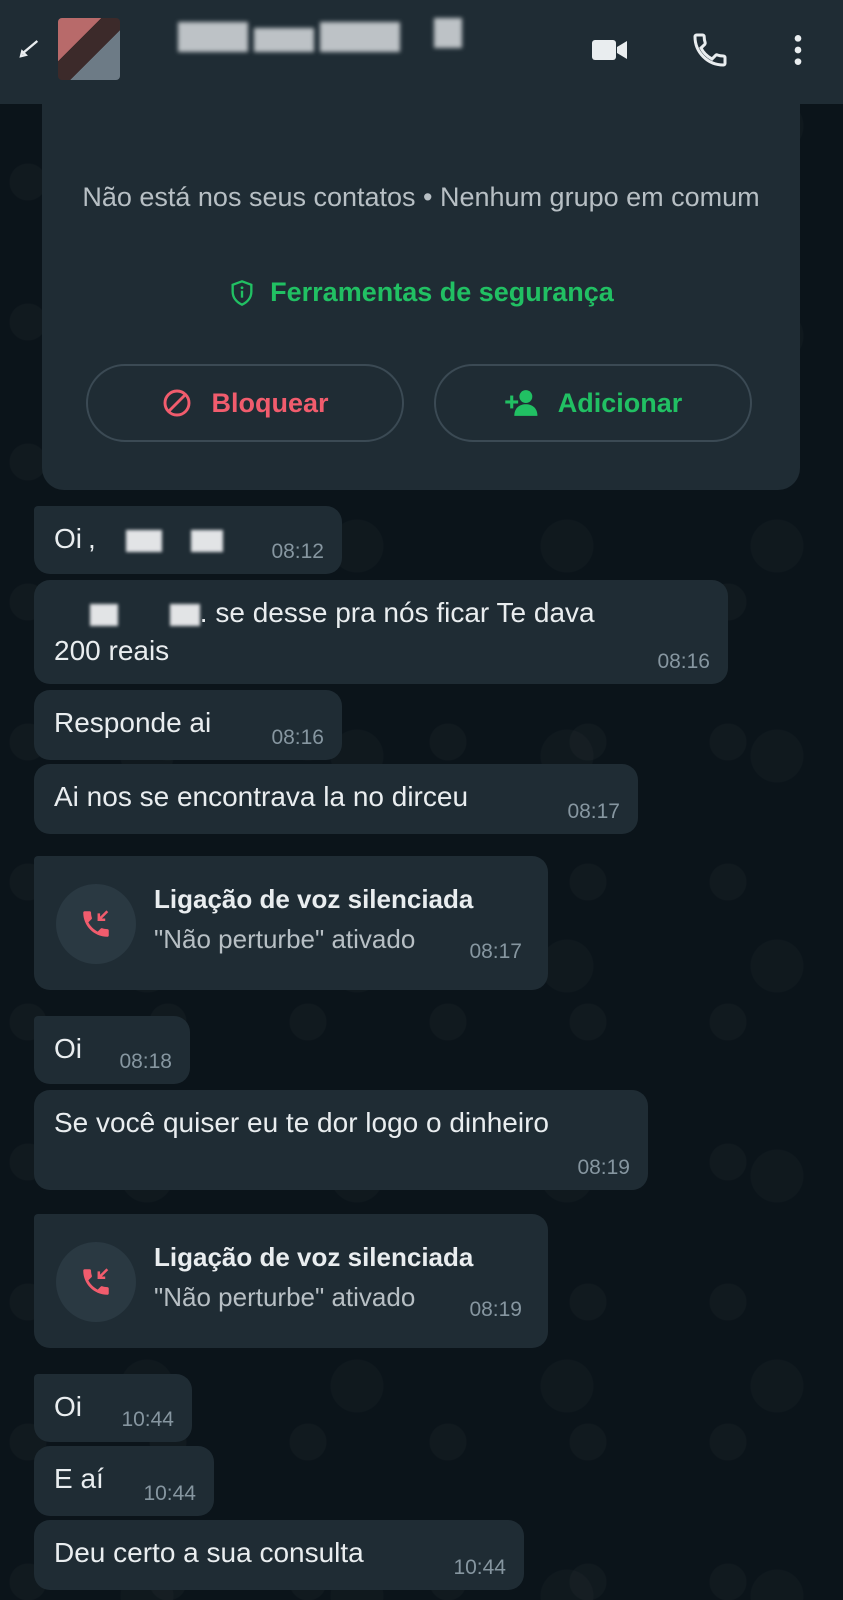  I want to click on message-bubble: Deu certo a sua consulta 10:44, so click(279, 1555).